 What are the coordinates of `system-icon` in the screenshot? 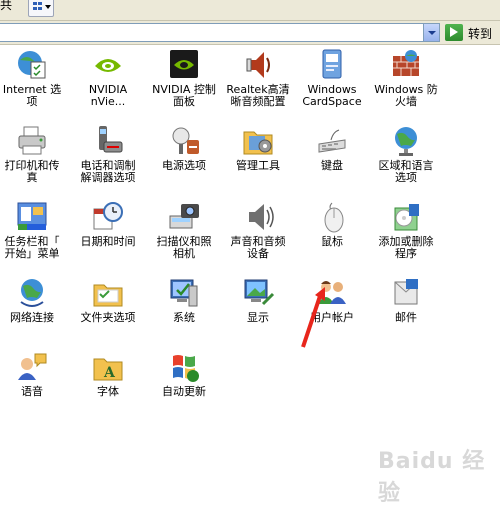 It's located at (184, 293).